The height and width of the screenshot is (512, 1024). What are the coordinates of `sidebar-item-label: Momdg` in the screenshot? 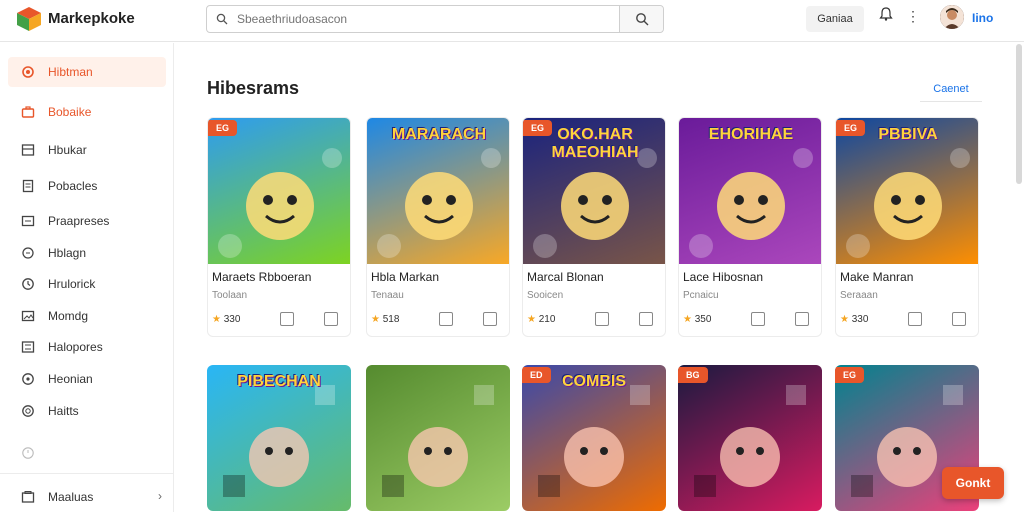 It's located at (68, 316).